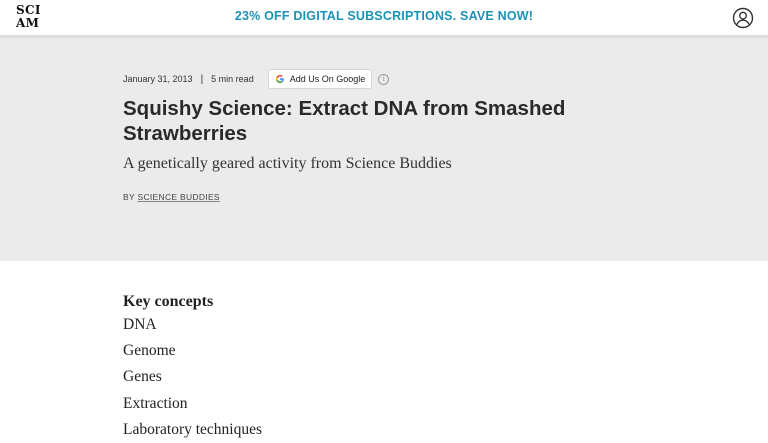  Describe the element at coordinates (384, 79) in the screenshot. I see `info-icon: i` at that location.